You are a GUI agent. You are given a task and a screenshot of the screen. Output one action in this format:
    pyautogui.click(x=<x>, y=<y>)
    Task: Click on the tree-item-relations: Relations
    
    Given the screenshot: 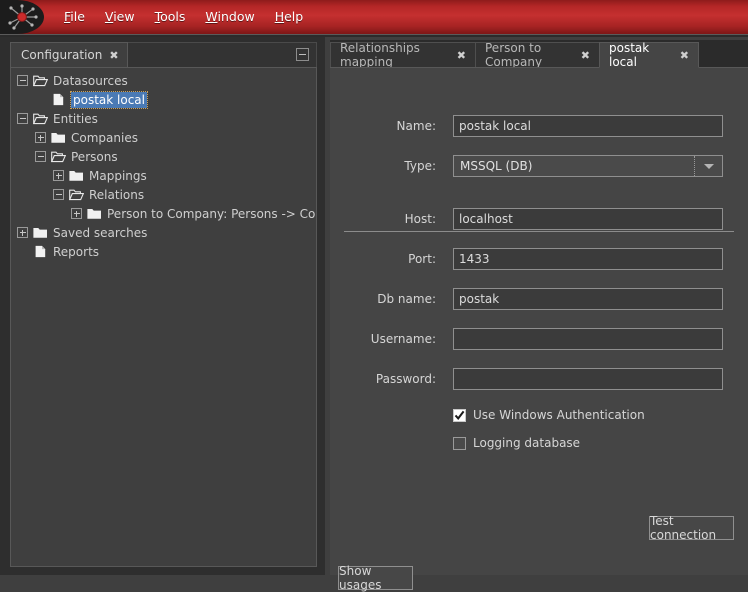 What is the action you would take?
    pyautogui.click(x=163, y=194)
    